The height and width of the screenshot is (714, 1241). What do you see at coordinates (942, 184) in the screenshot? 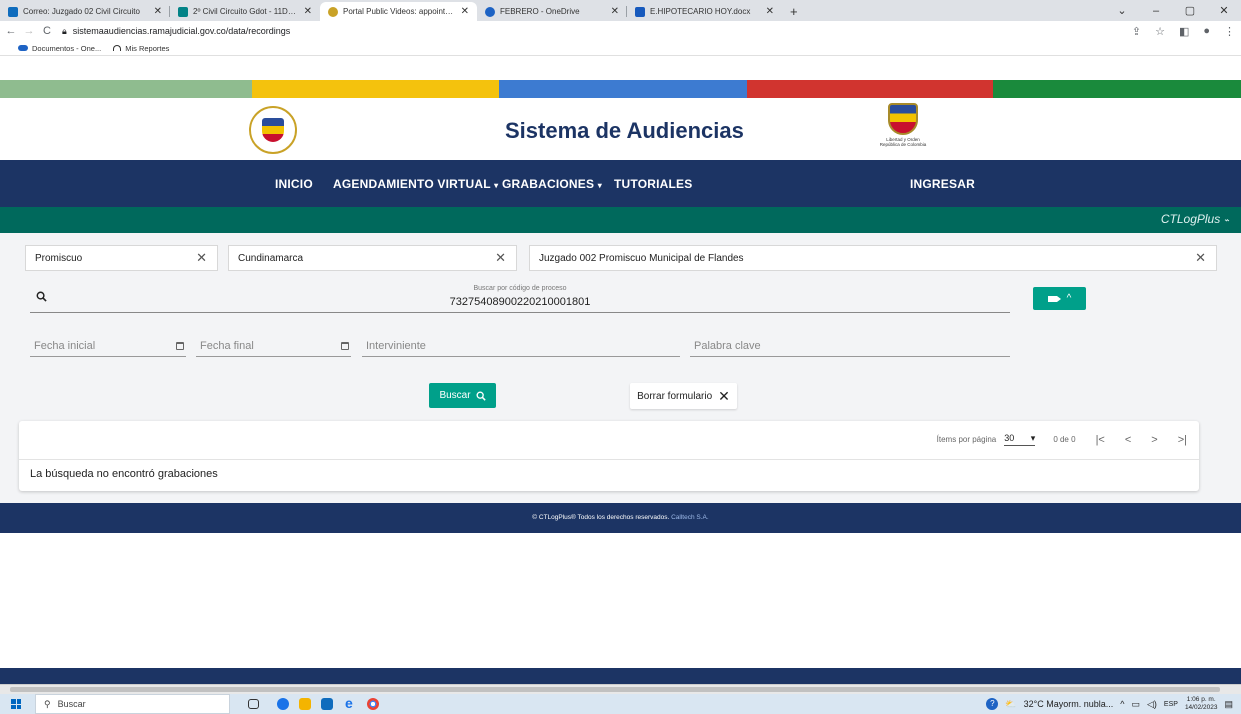
I see `login-link: INGRESAR` at bounding box center [942, 184].